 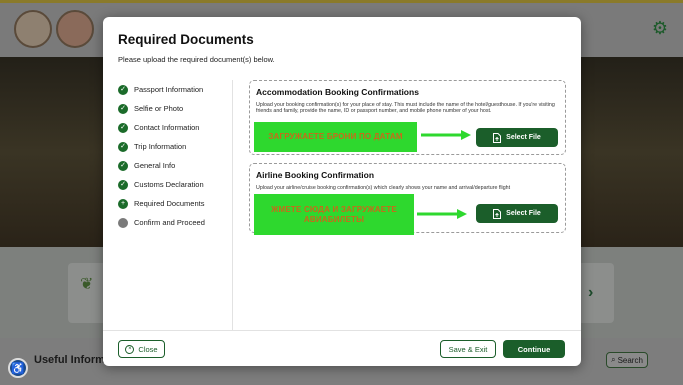 I want to click on chevron-right-icon: ›, so click(x=590, y=293).